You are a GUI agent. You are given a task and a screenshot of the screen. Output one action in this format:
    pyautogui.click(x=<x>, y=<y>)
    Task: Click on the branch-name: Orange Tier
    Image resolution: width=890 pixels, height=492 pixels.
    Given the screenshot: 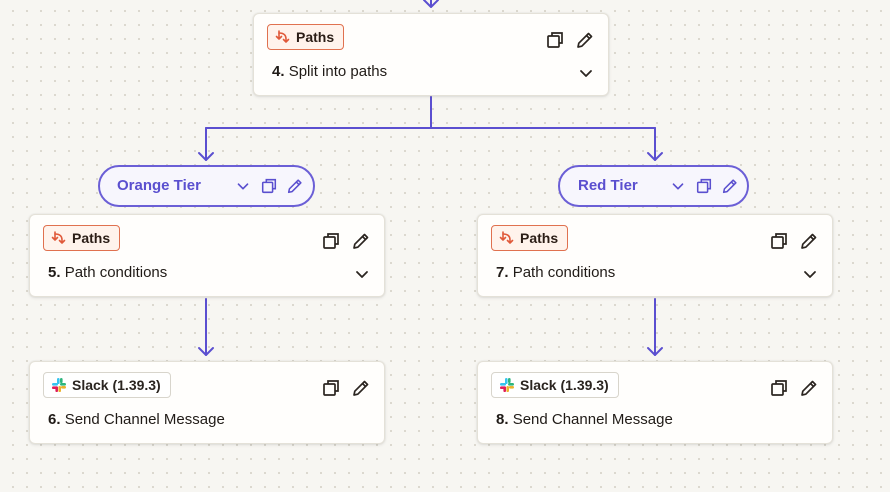 What is the action you would take?
    pyautogui.click(x=159, y=185)
    